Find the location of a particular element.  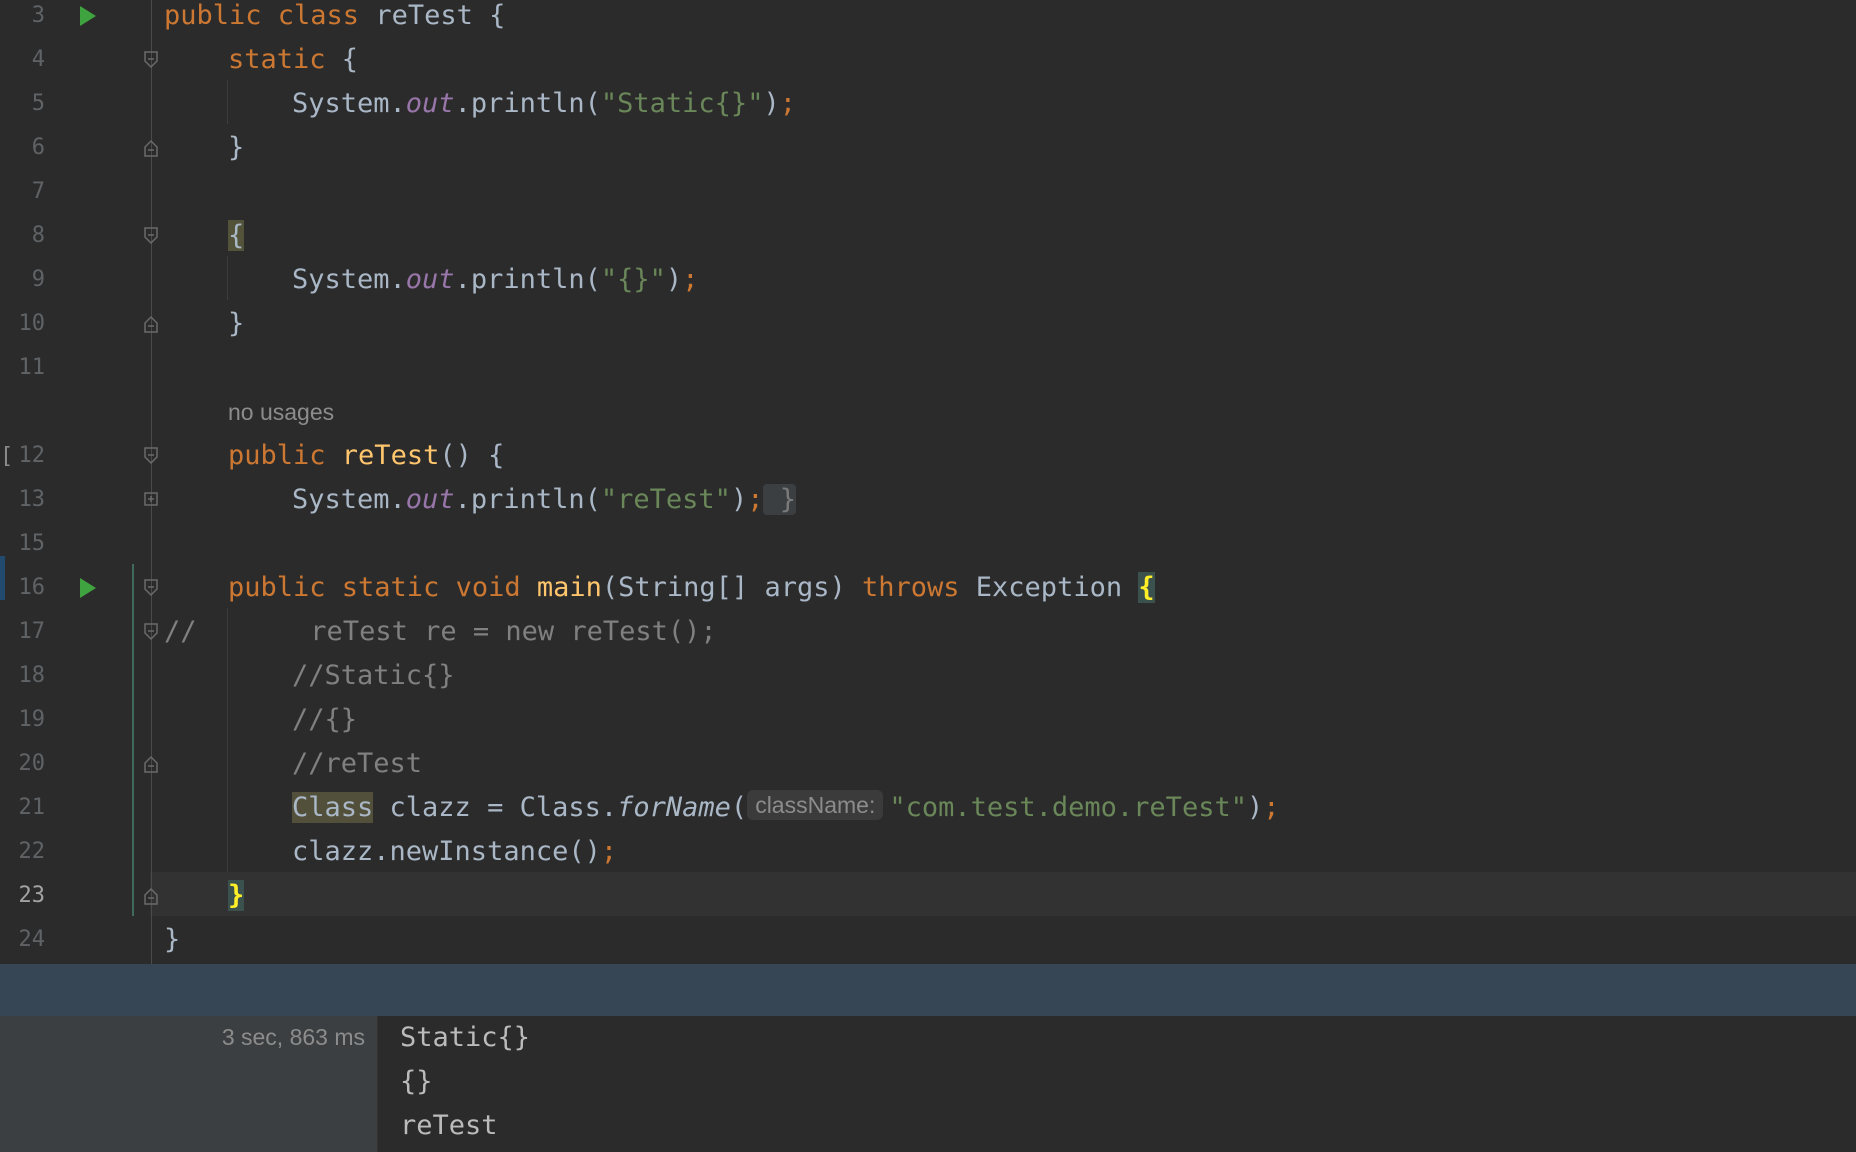

code-text: clazz.newInstance(); is located at coordinates (454, 852).